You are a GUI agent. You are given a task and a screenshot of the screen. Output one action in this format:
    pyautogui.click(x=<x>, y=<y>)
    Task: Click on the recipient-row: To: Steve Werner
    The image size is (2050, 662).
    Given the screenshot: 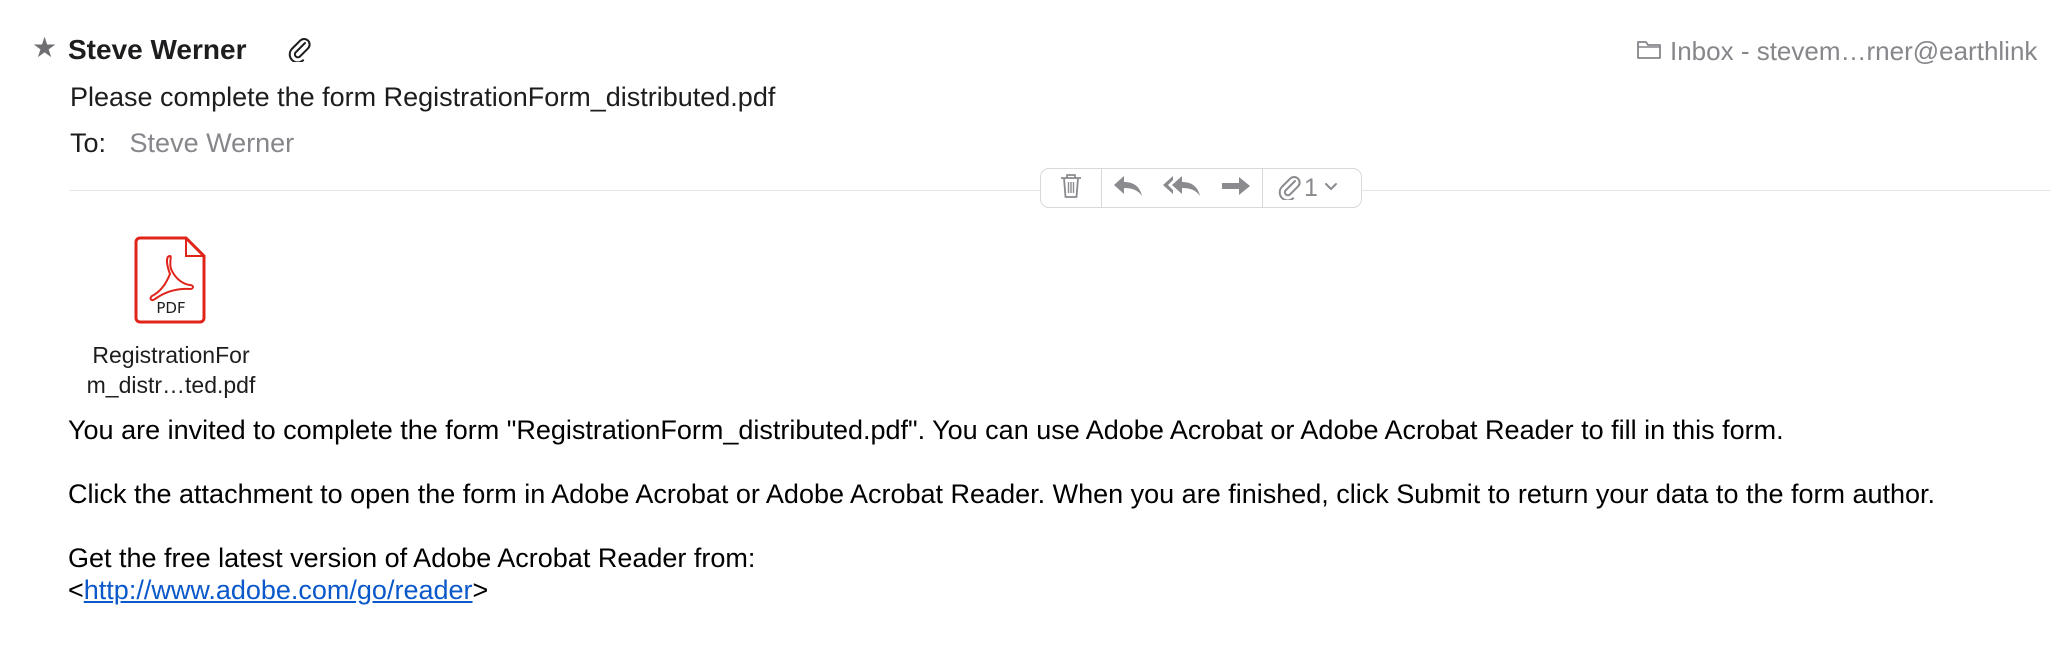 What is the action you would take?
    pyautogui.click(x=182, y=143)
    